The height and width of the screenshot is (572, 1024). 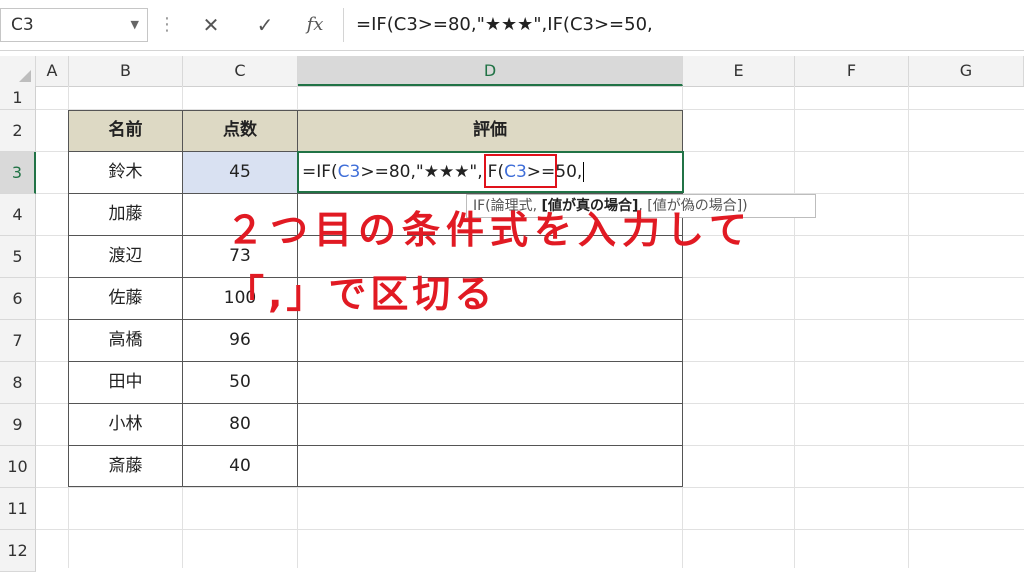 What do you see at coordinates (320, 172) in the screenshot?
I see `formula-part: =IF(` at bounding box center [320, 172].